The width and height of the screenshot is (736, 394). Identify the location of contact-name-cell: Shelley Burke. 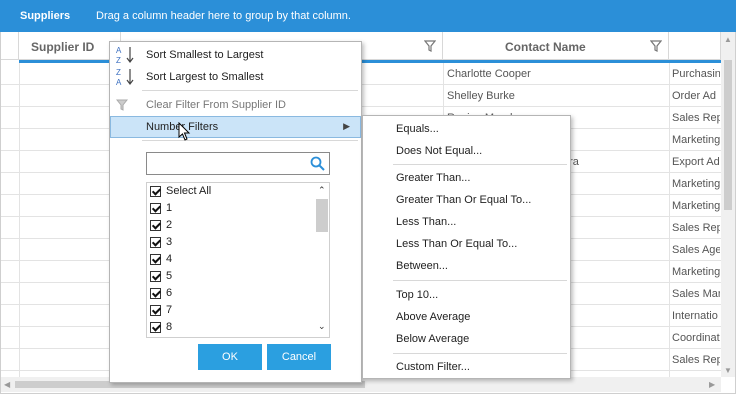
(556, 96).